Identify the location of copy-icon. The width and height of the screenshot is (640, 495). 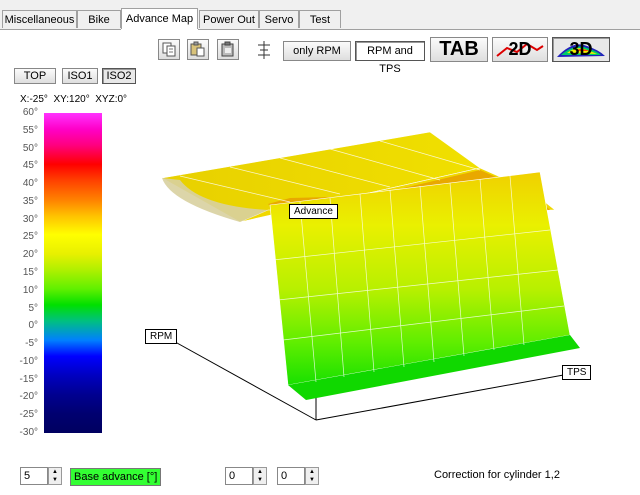
(169, 49).